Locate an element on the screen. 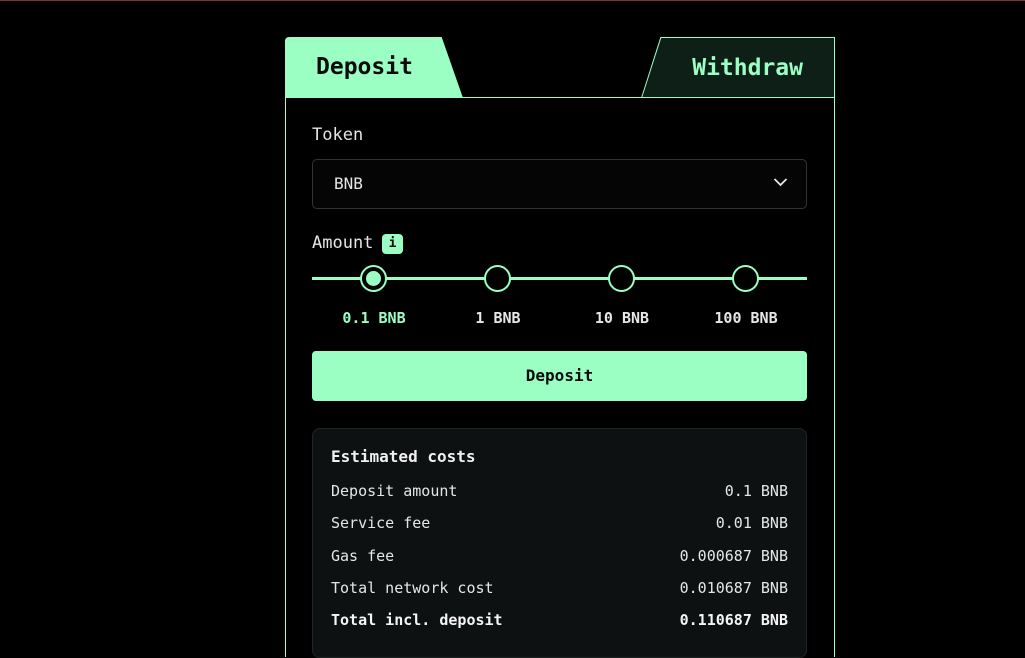 The height and width of the screenshot is (658, 1025). cost-value: 0.110687 BNB is located at coordinates (733, 620).